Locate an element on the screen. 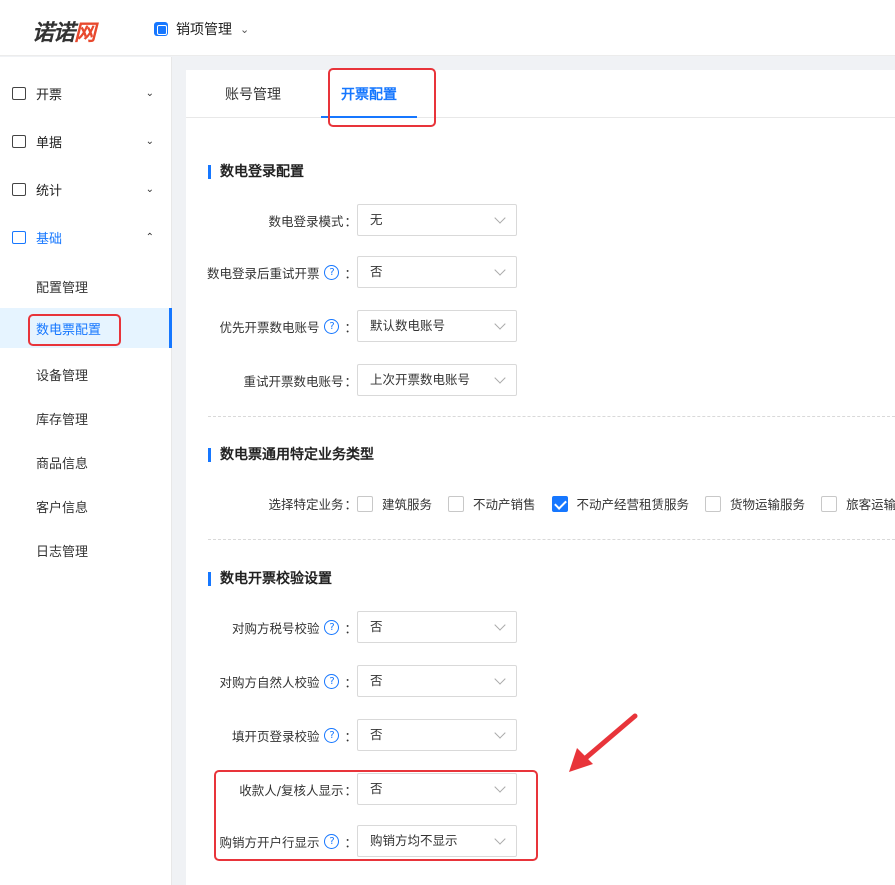 The height and width of the screenshot is (885, 895). tab-bar: 账号管理 开票配置 is located at coordinates (540, 94).